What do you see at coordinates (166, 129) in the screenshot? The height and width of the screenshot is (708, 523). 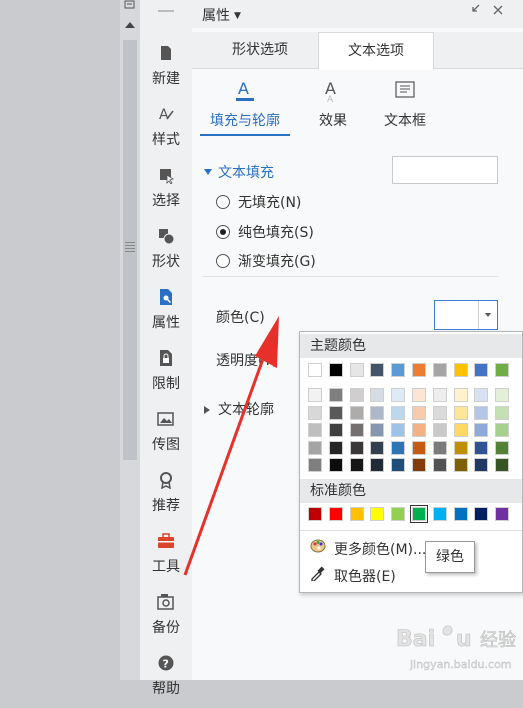 I see `nav-item-style: A 样式` at bounding box center [166, 129].